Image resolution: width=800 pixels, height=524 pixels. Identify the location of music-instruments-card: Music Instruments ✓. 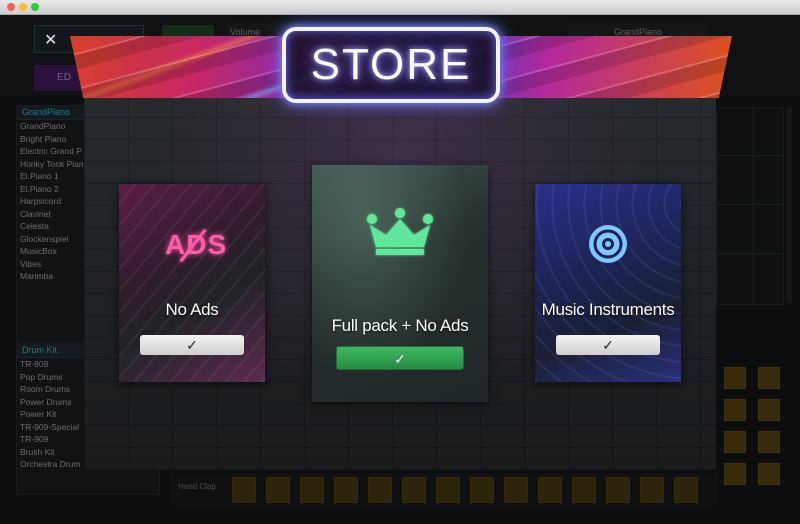
(608, 283).